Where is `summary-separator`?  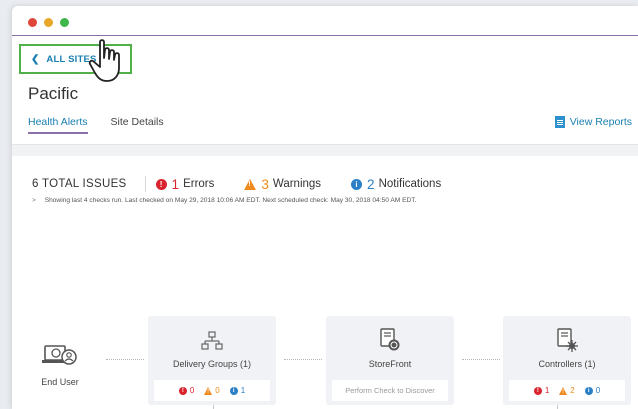 summary-separator is located at coordinates (145, 184).